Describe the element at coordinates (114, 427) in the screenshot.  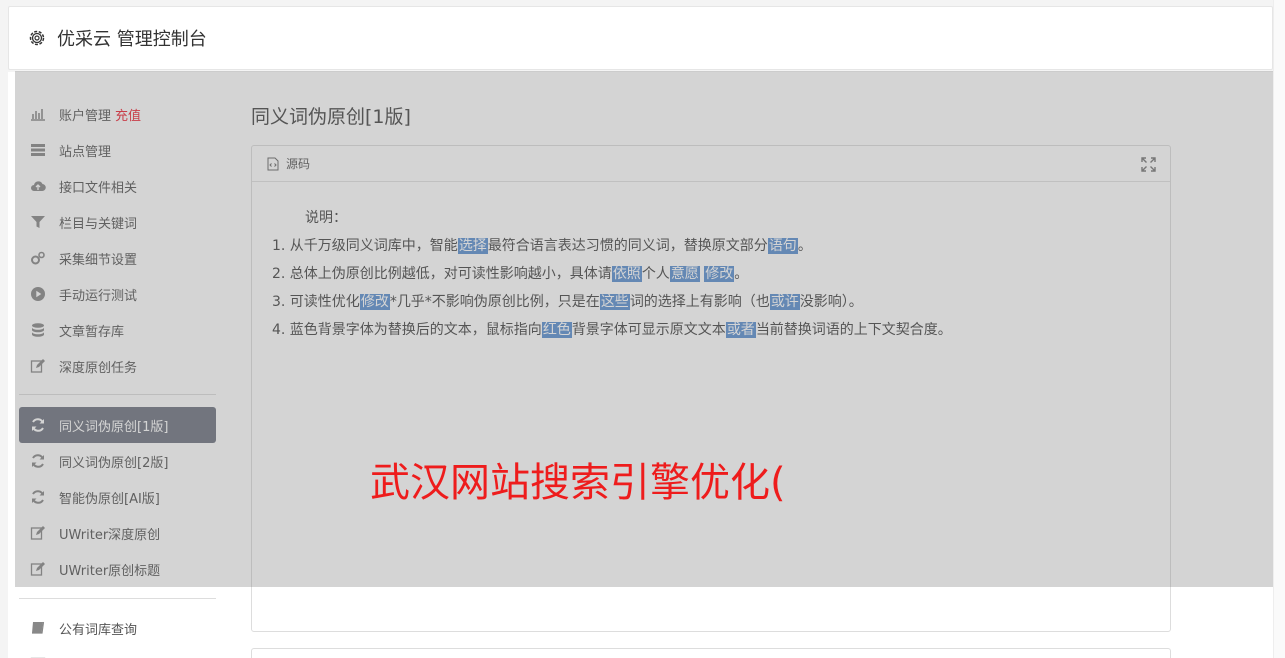
I see `sidebar-item-label: 同义词伪原创[1版]` at that location.